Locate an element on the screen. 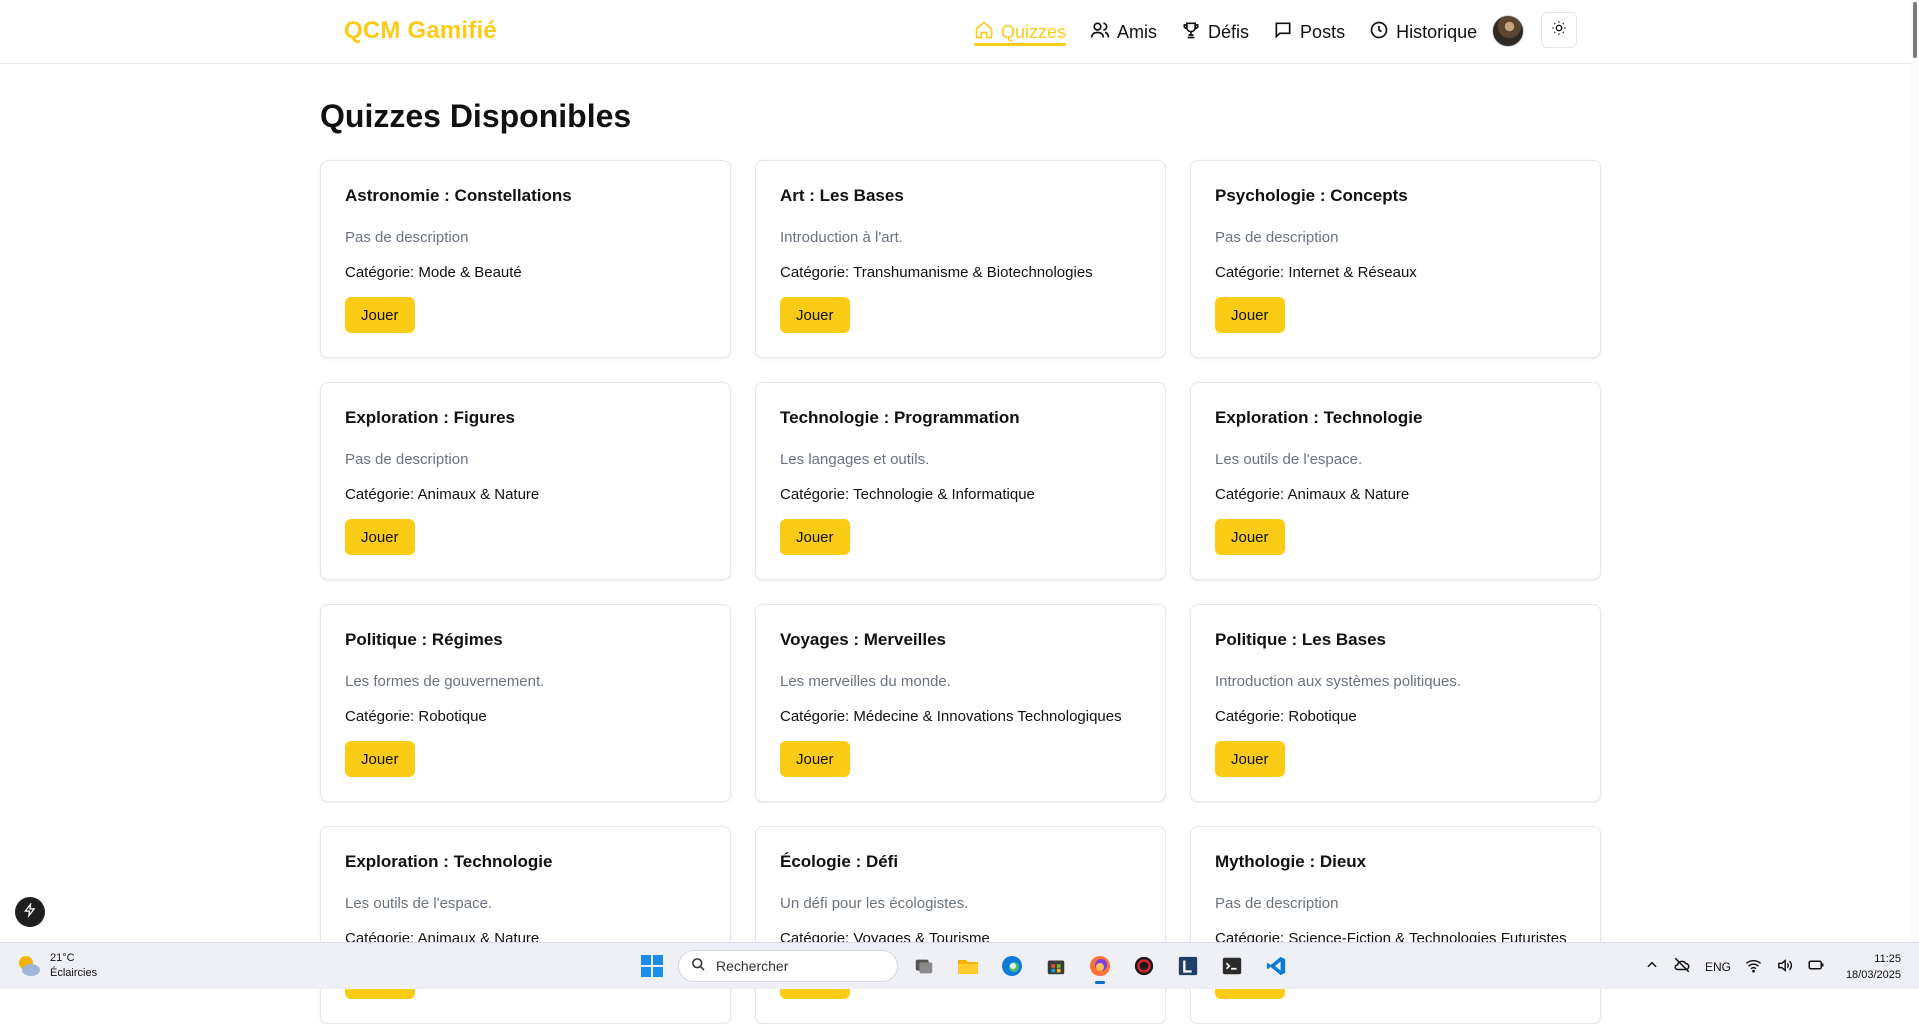 This screenshot has width=1919, height=1024. system-tray: ENG is located at coordinates (1735, 966).